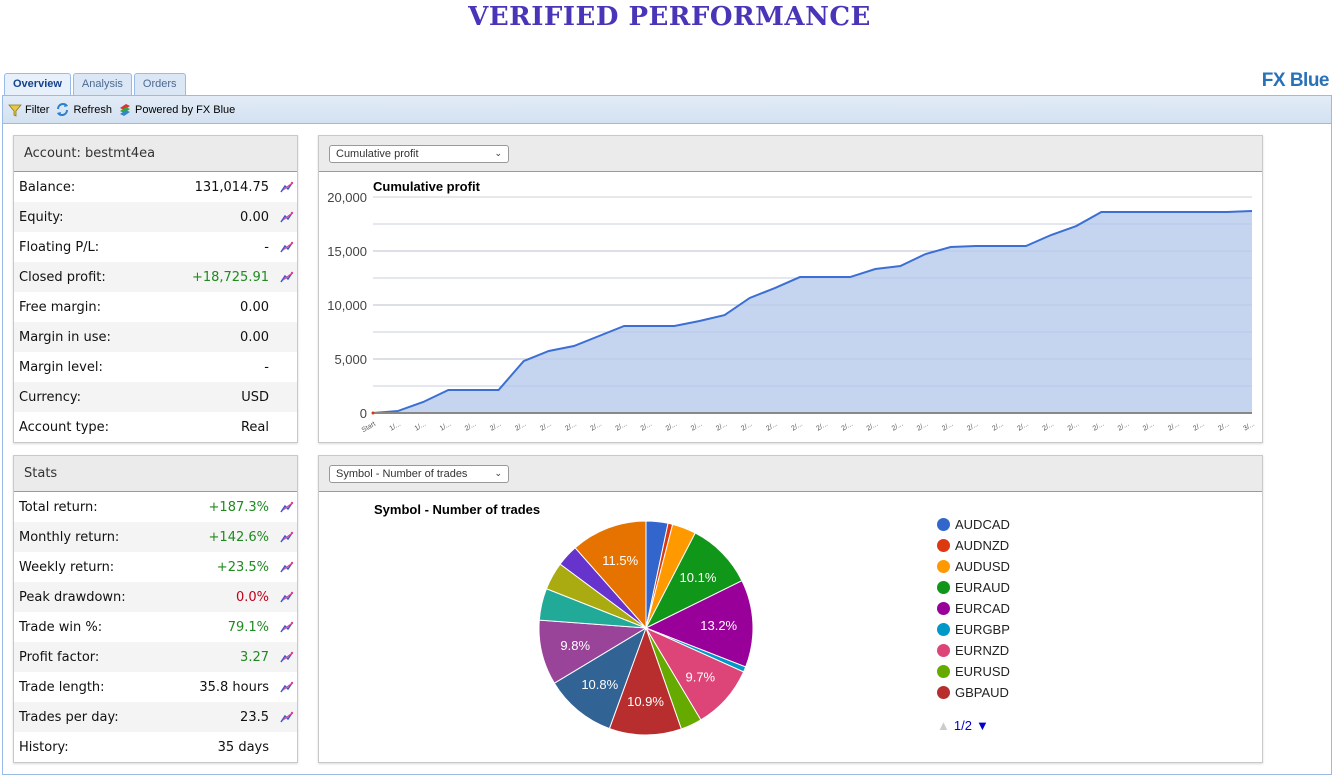  What do you see at coordinates (973, 608) in the screenshot?
I see `legend-item: EURCAD` at bounding box center [973, 608].